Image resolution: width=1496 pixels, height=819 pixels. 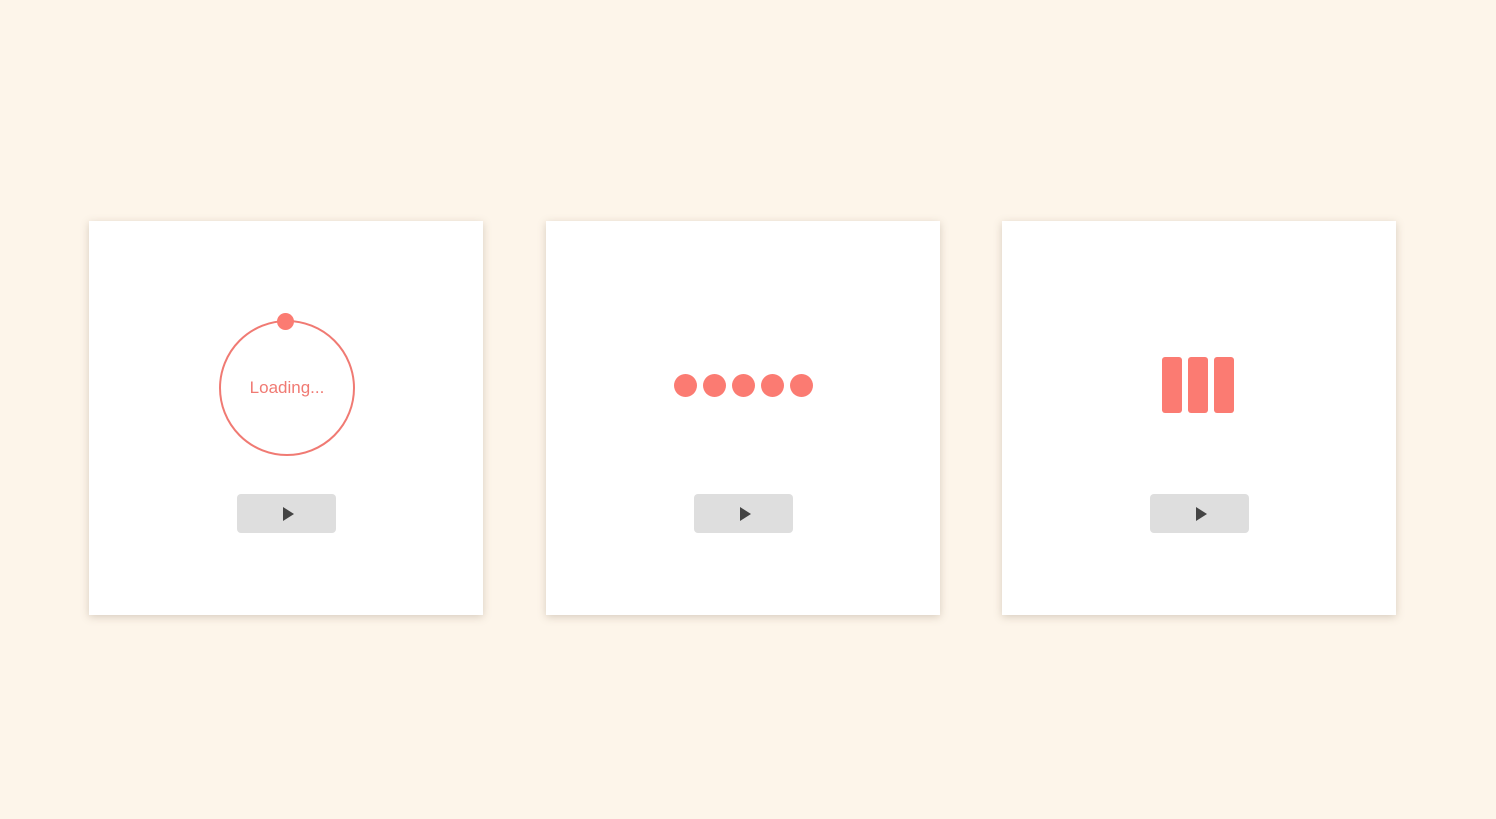 I want to click on loading-dots, so click(x=743, y=385).